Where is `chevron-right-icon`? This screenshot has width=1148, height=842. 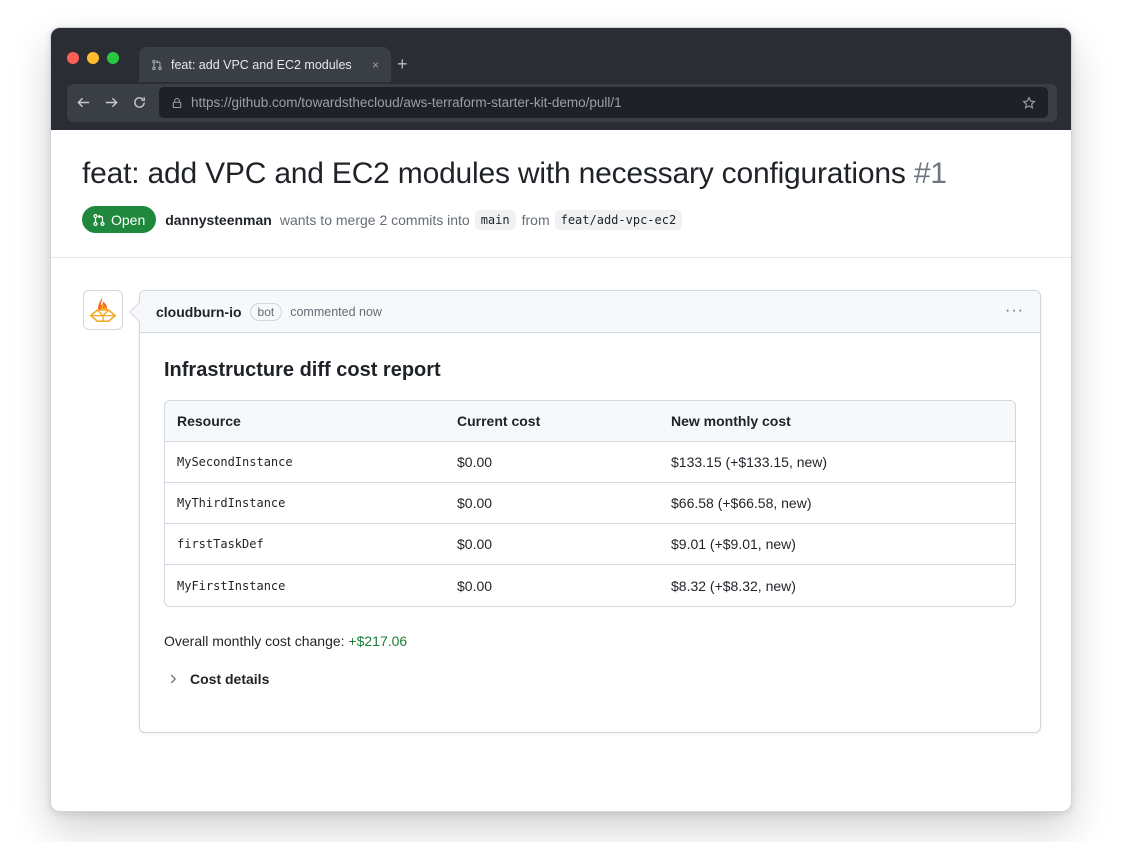
chevron-right-icon is located at coordinates (173, 679).